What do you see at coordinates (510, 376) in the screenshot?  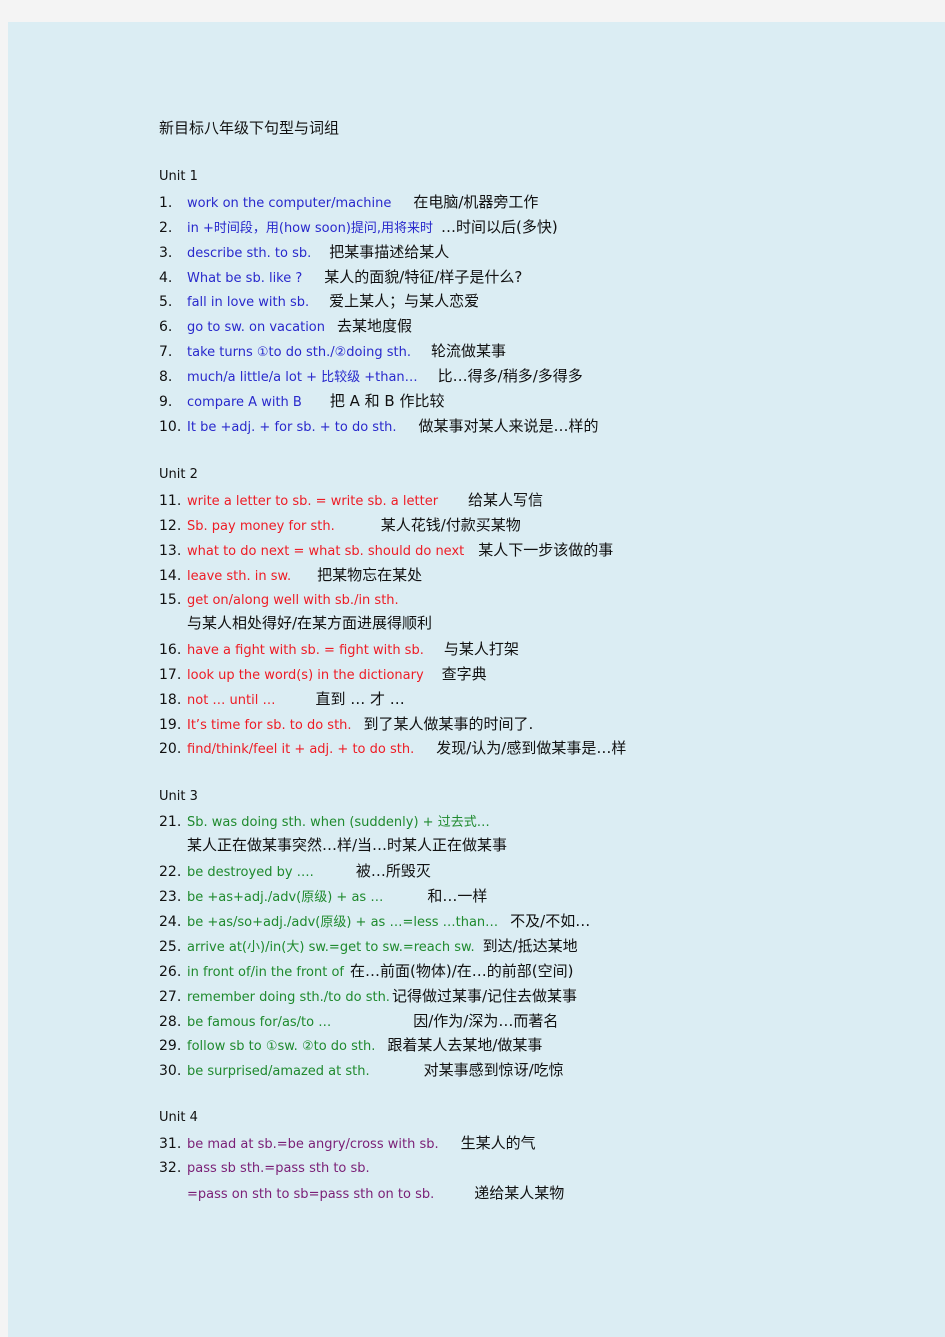 I see `item-chinese: 比…得多/稍多/多得多` at bounding box center [510, 376].